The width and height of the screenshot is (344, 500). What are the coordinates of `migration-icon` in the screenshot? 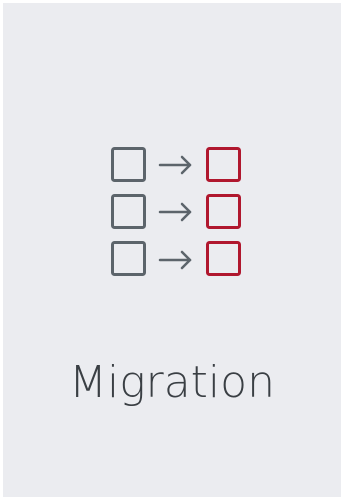 It's located at (176, 211).